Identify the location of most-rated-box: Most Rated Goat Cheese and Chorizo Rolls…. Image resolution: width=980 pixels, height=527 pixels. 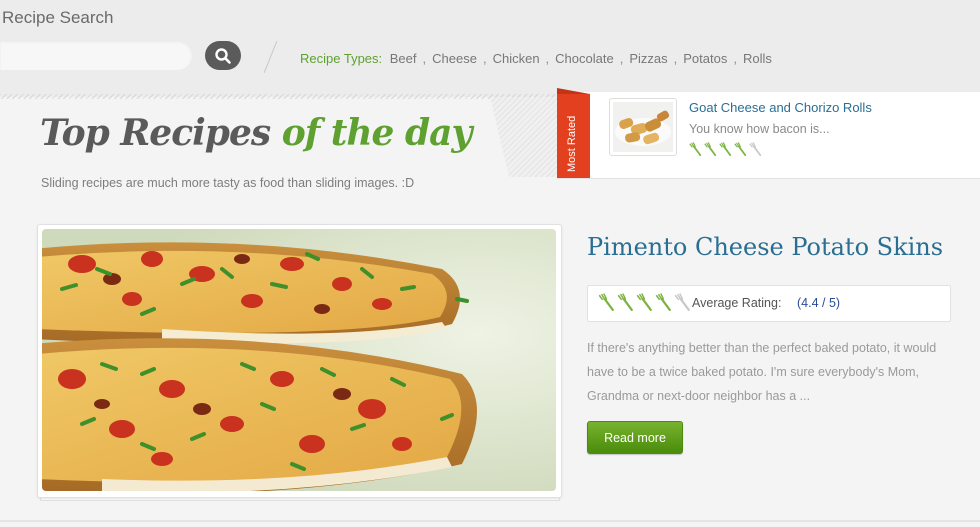
(768, 133).